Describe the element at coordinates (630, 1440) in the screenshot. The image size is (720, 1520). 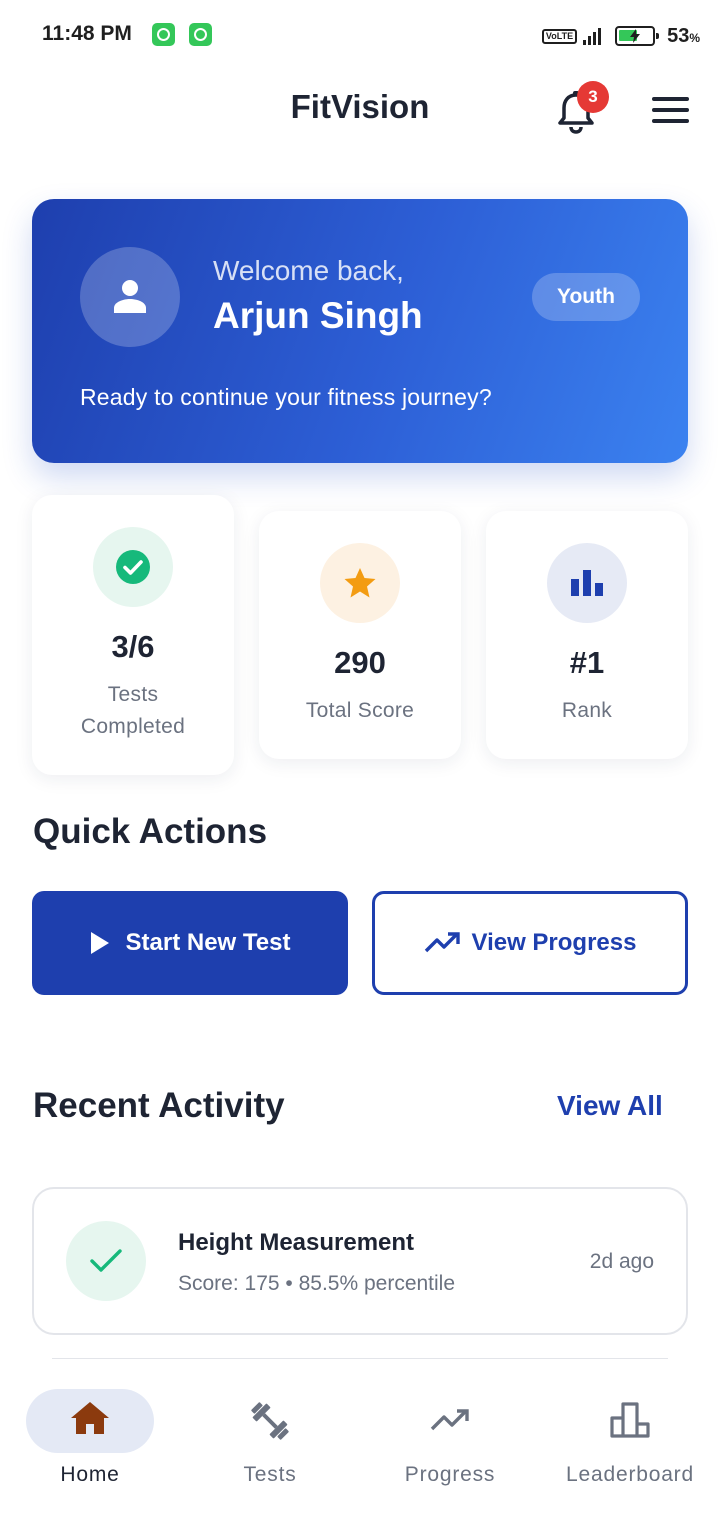
I see `nav-item-leaderboard: Leaderboard` at that location.